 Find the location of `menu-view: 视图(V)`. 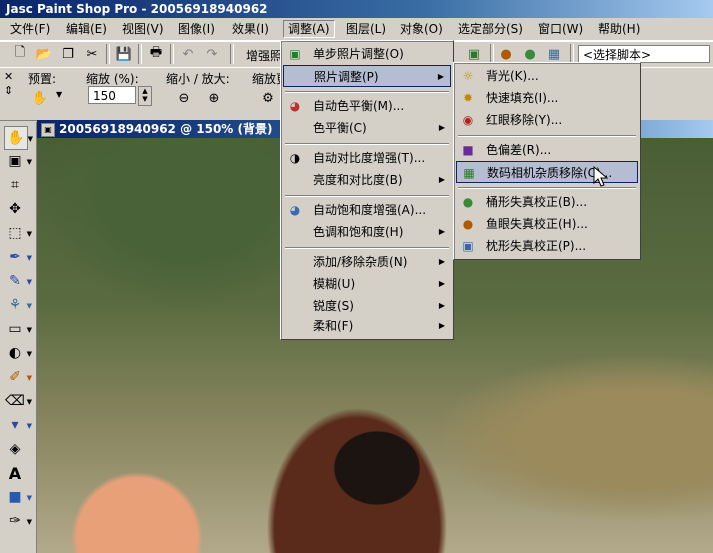

menu-view: 视图(V) is located at coordinates (143, 29).